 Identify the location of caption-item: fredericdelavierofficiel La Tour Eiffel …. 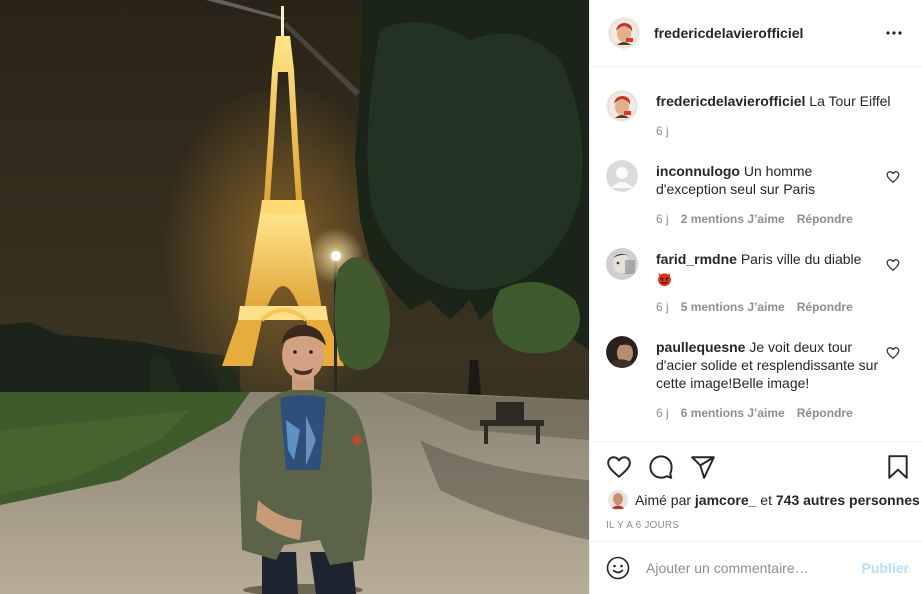
(756, 120).